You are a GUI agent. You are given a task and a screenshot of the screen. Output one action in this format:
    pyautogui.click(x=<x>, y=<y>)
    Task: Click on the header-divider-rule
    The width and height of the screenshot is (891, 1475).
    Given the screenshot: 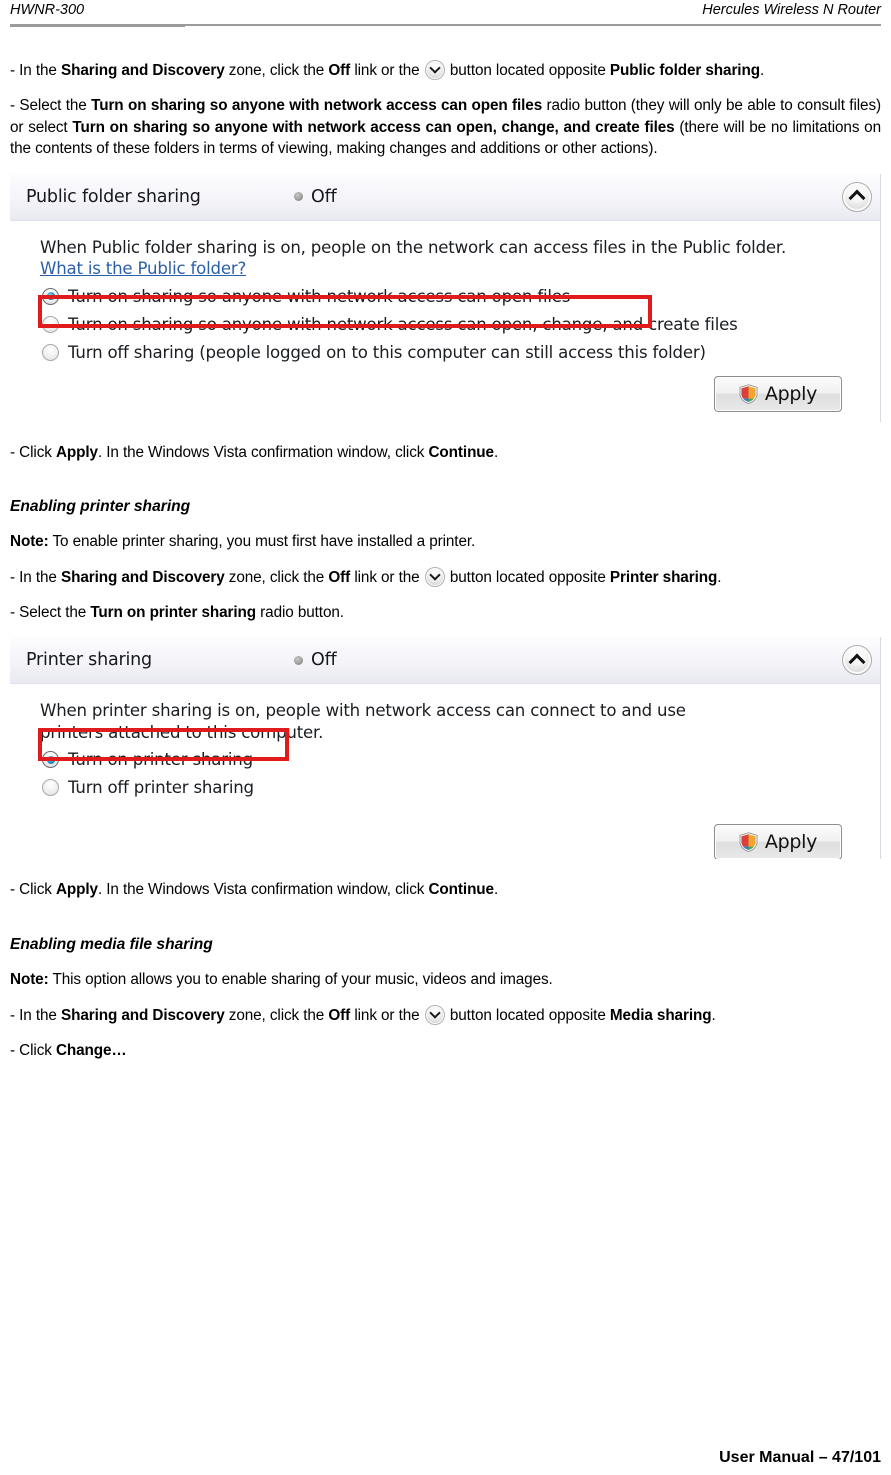 What is the action you would take?
    pyautogui.click(x=445, y=25)
    